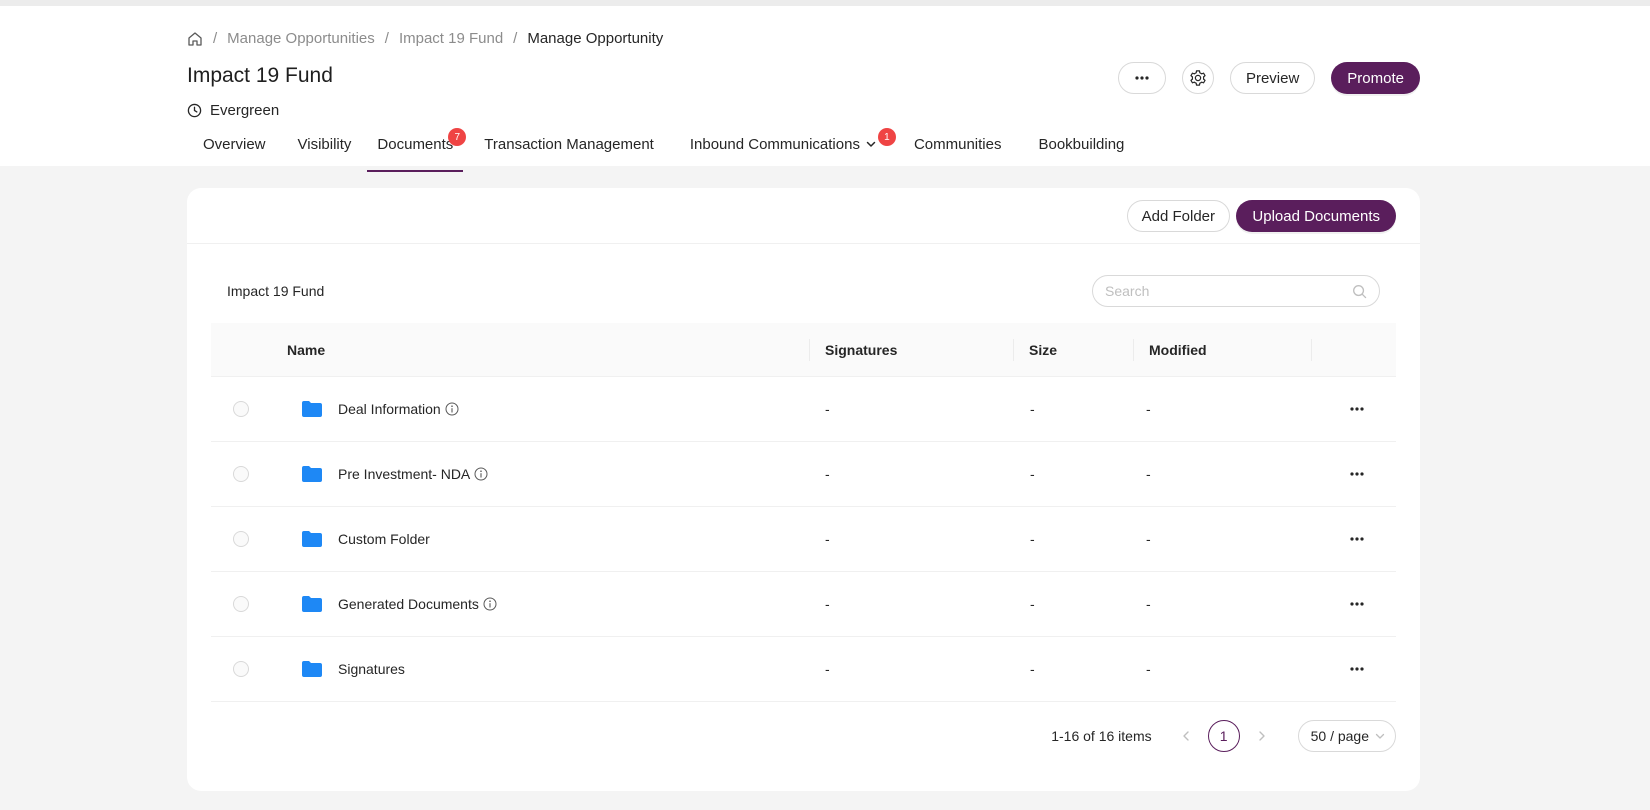  I want to click on tab-documents: Documents 7, so click(417, 150).